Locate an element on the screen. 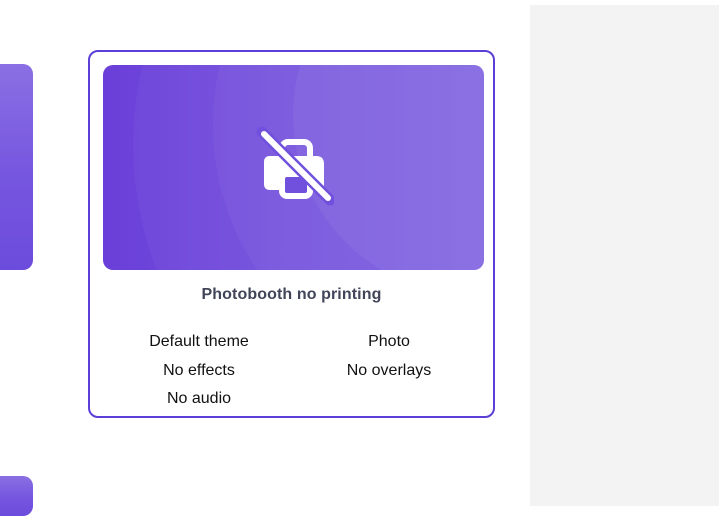 The width and height of the screenshot is (719, 516). adjacent-card-left-top is located at coordinates (16, 167).